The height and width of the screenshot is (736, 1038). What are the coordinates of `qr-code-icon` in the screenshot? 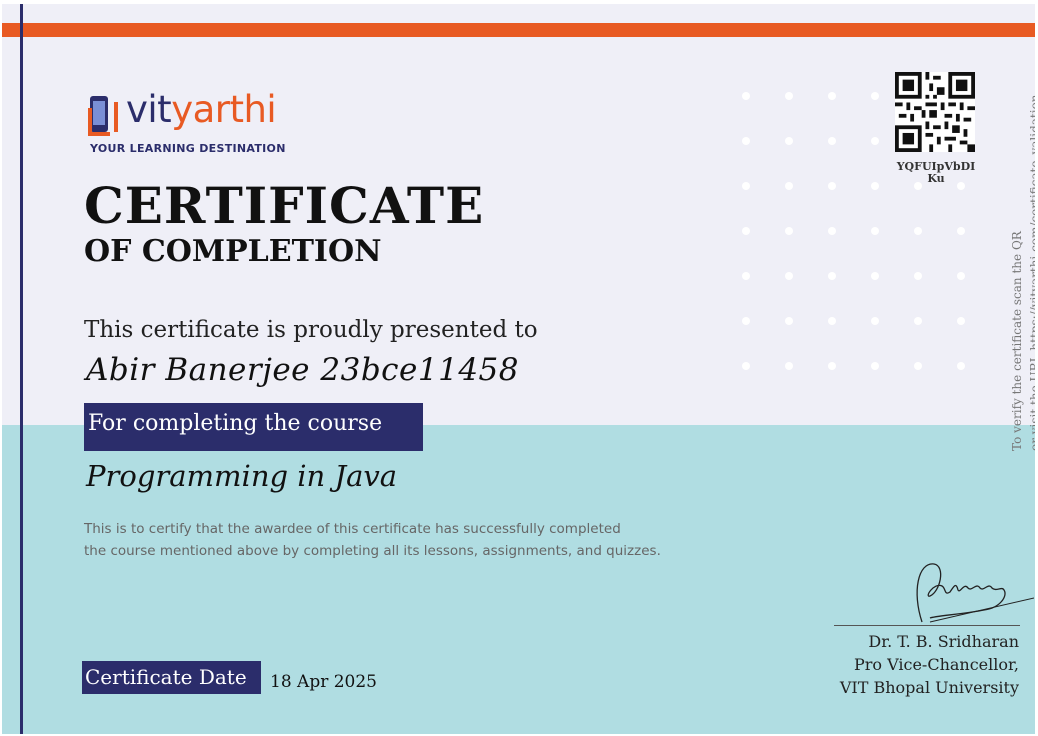 It's located at (935, 112).